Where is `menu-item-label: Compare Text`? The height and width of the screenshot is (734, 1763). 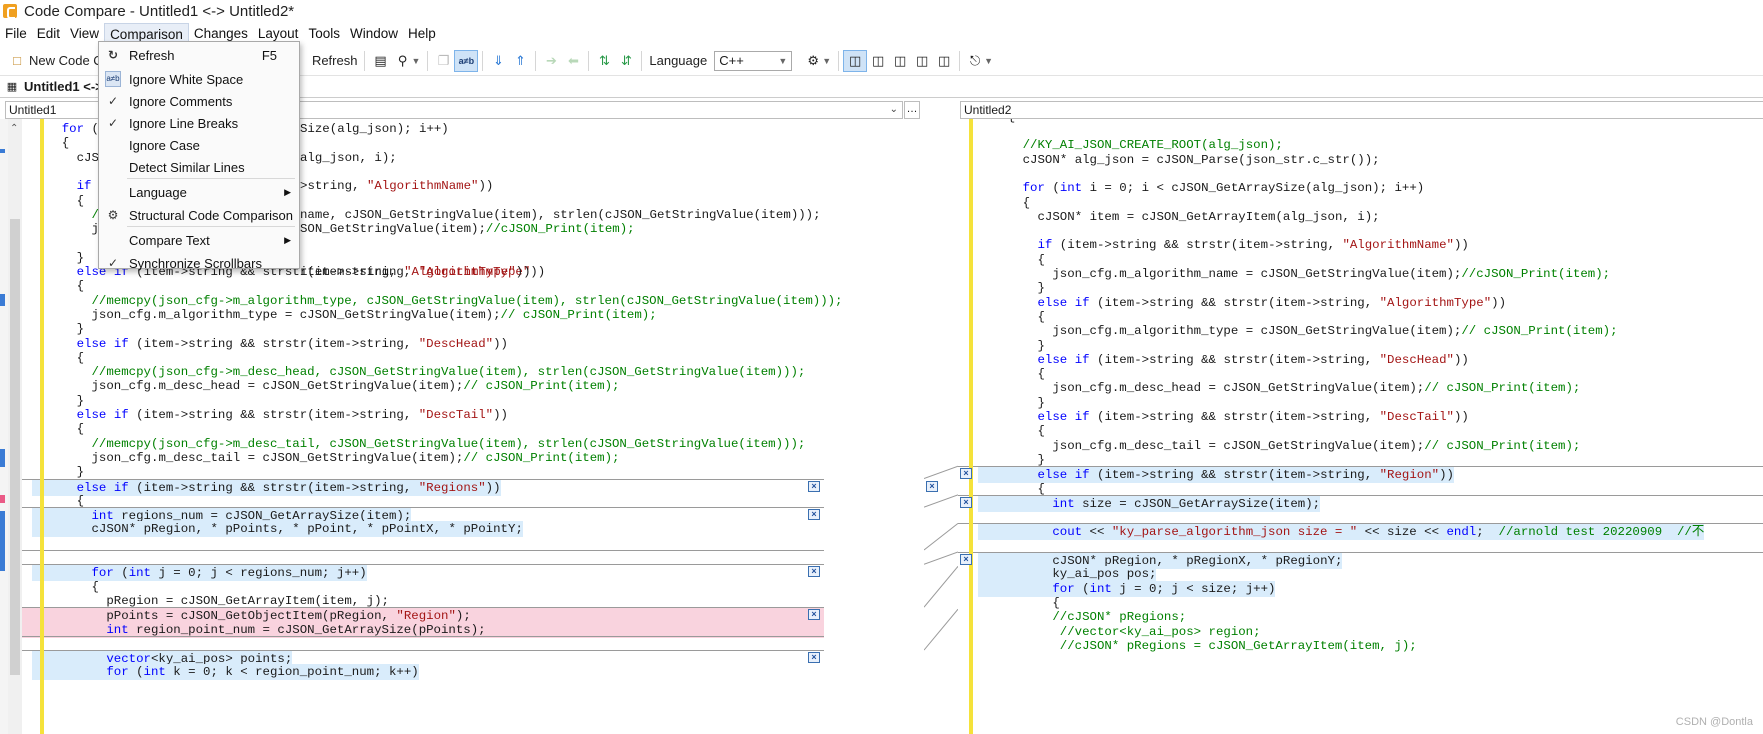 menu-item-label: Compare Text is located at coordinates (169, 240).